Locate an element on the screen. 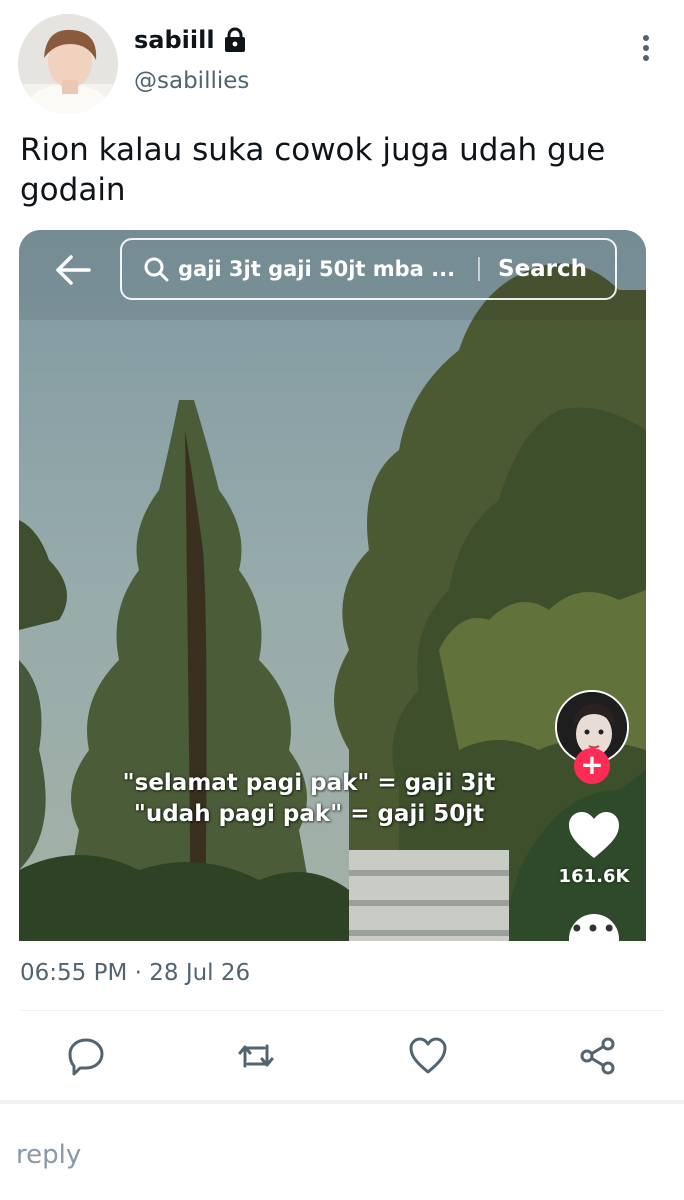 This screenshot has width=684, height=1200. divider is located at coordinates (342, 1010).